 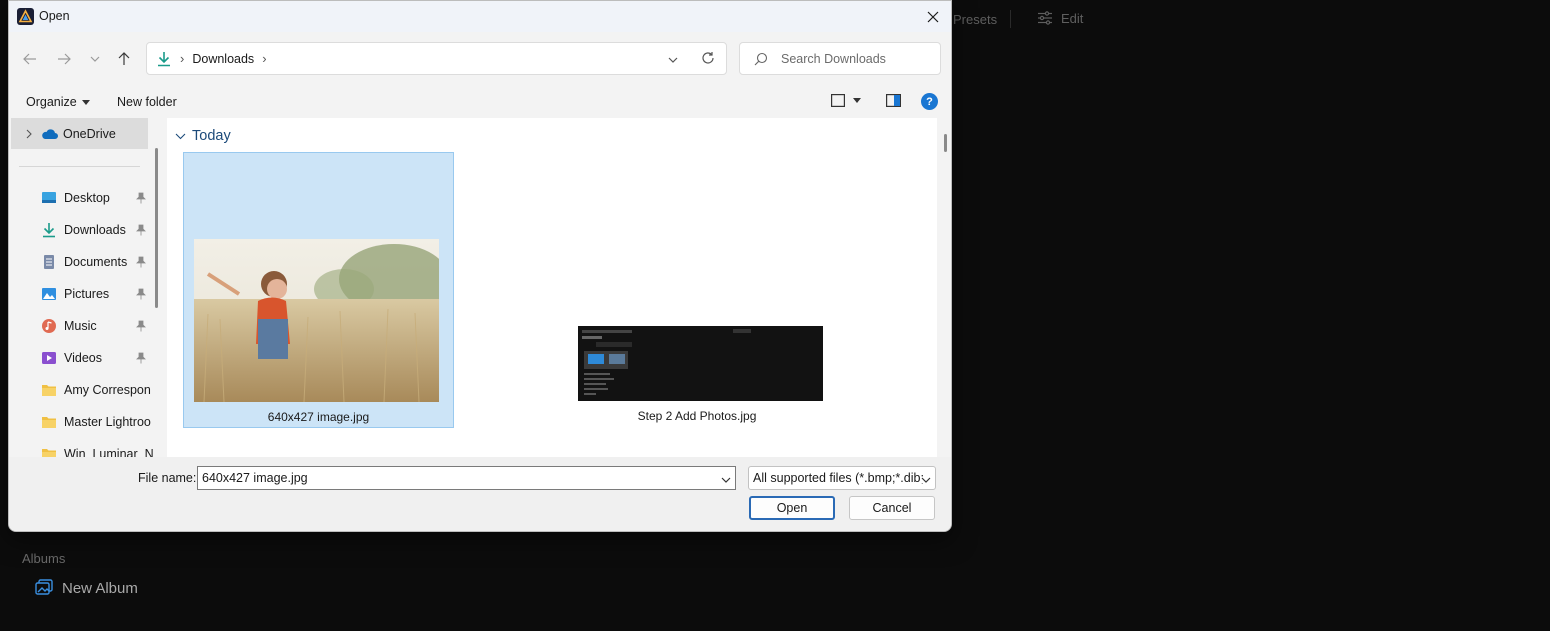 What do you see at coordinates (842, 478) in the screenshot?
I see `file-type-select: All supported files (*.bmp;*.dib;` at bounding box center [842, 478].